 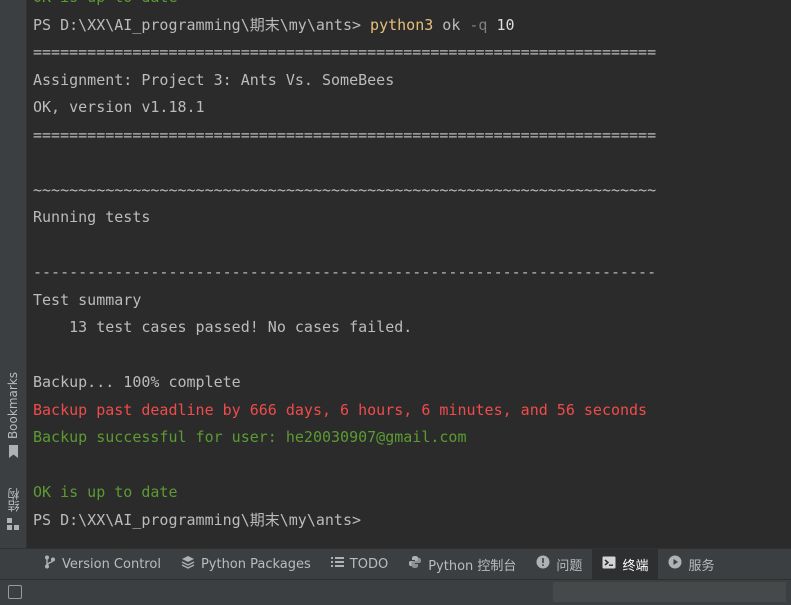 I want to click on toggle-tool-windows-icon, so click(x=15, y=592).